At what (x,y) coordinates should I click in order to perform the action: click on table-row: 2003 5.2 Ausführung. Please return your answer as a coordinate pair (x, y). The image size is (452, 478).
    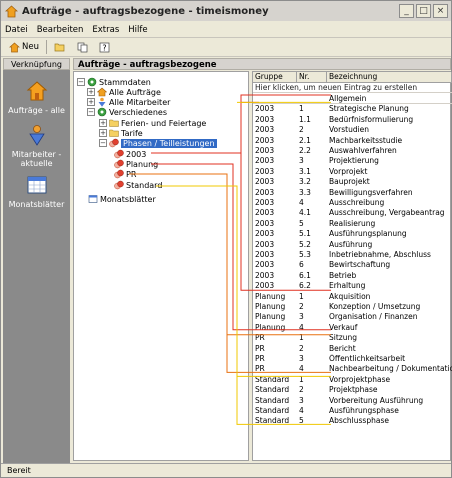
    Looking at the image, I should click on (352, 245).